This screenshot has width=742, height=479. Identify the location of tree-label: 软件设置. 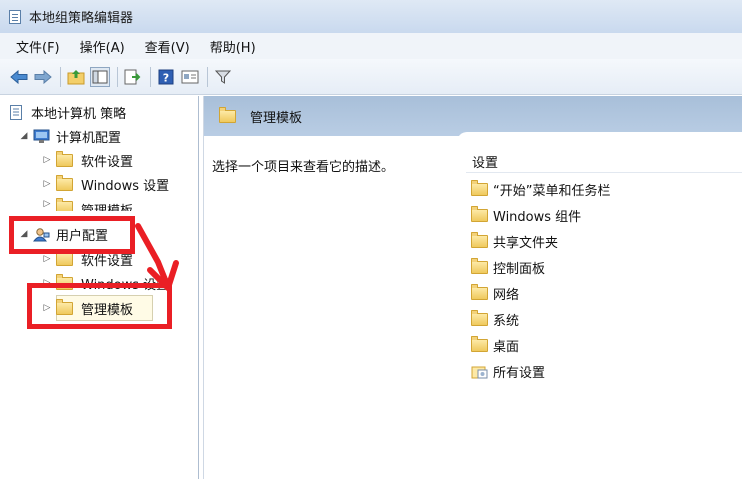
(107, 162).